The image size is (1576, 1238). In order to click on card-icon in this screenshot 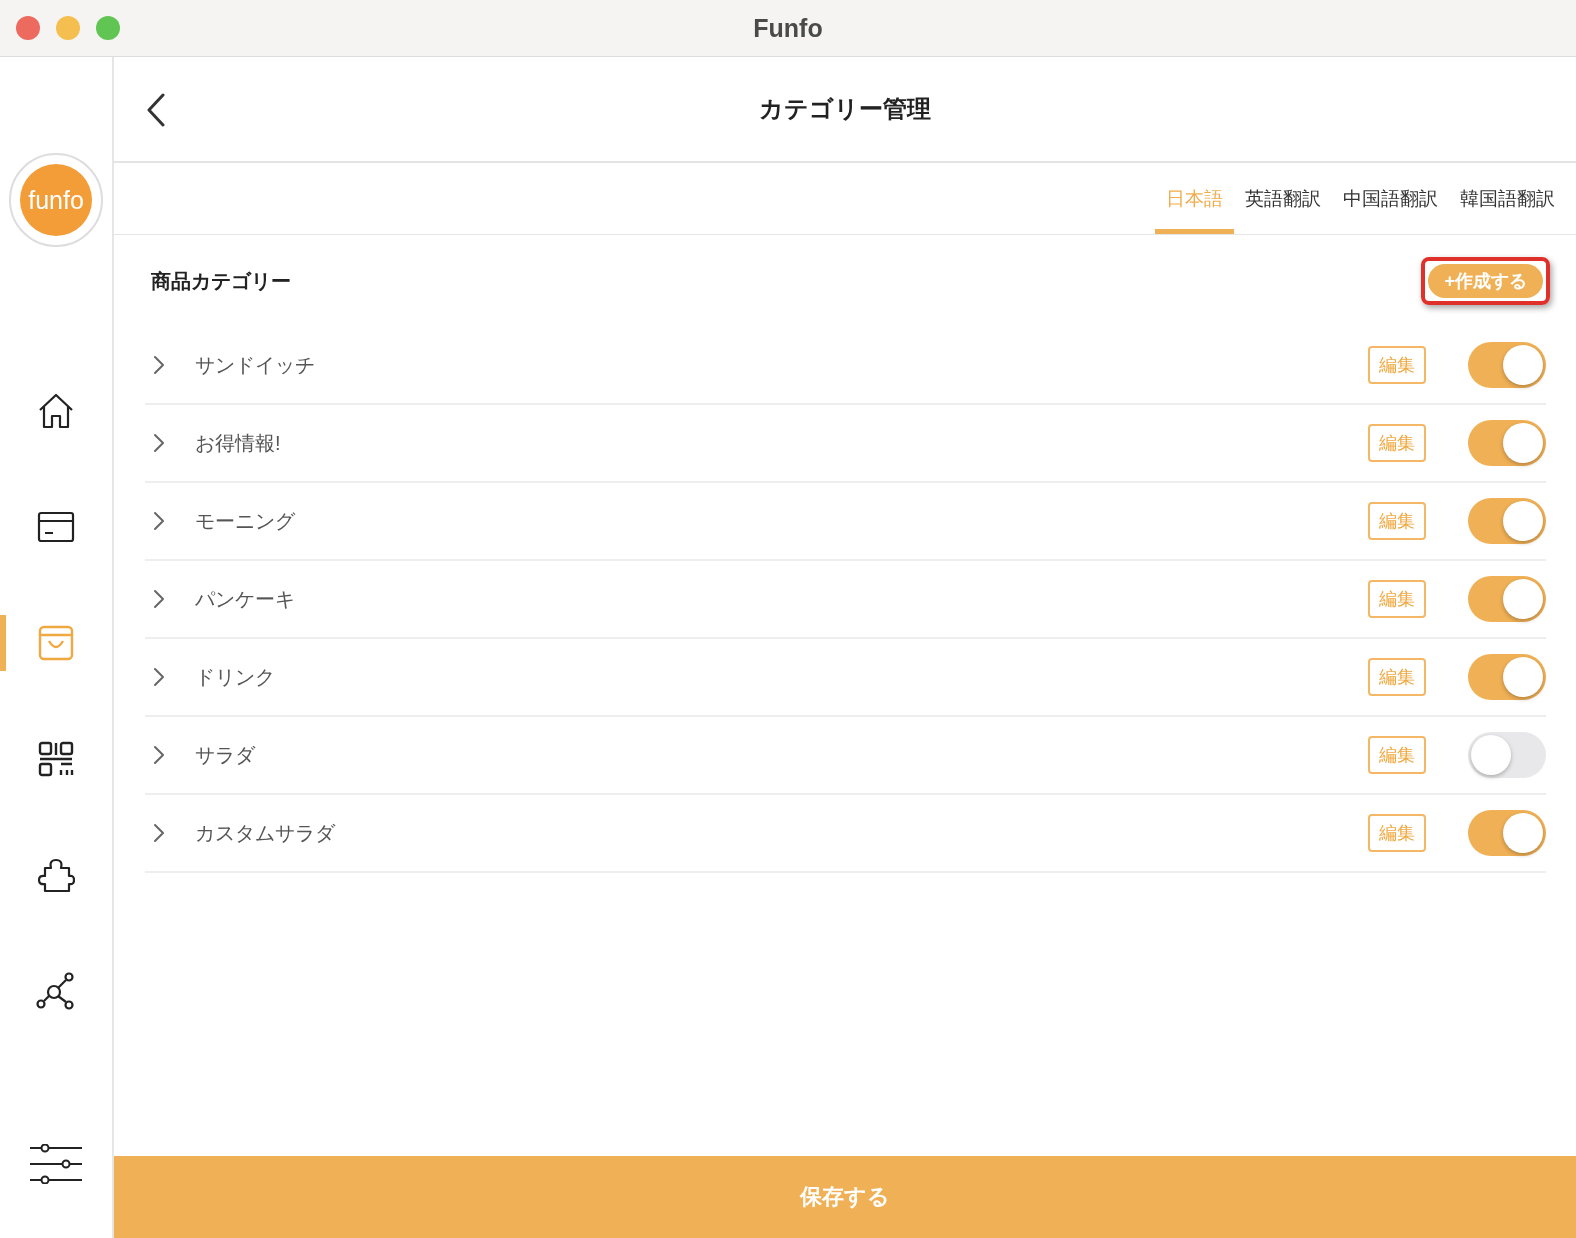, I will do `click(56, 527)`.